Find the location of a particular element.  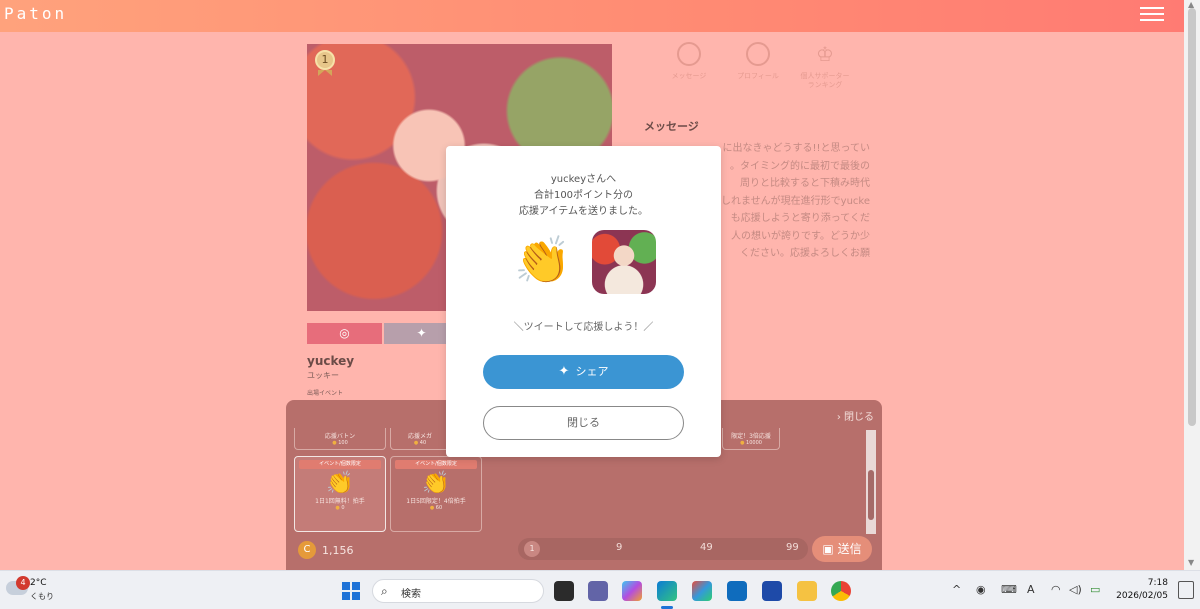

tab-message: メッセージ is located at coordinates (689, 61).